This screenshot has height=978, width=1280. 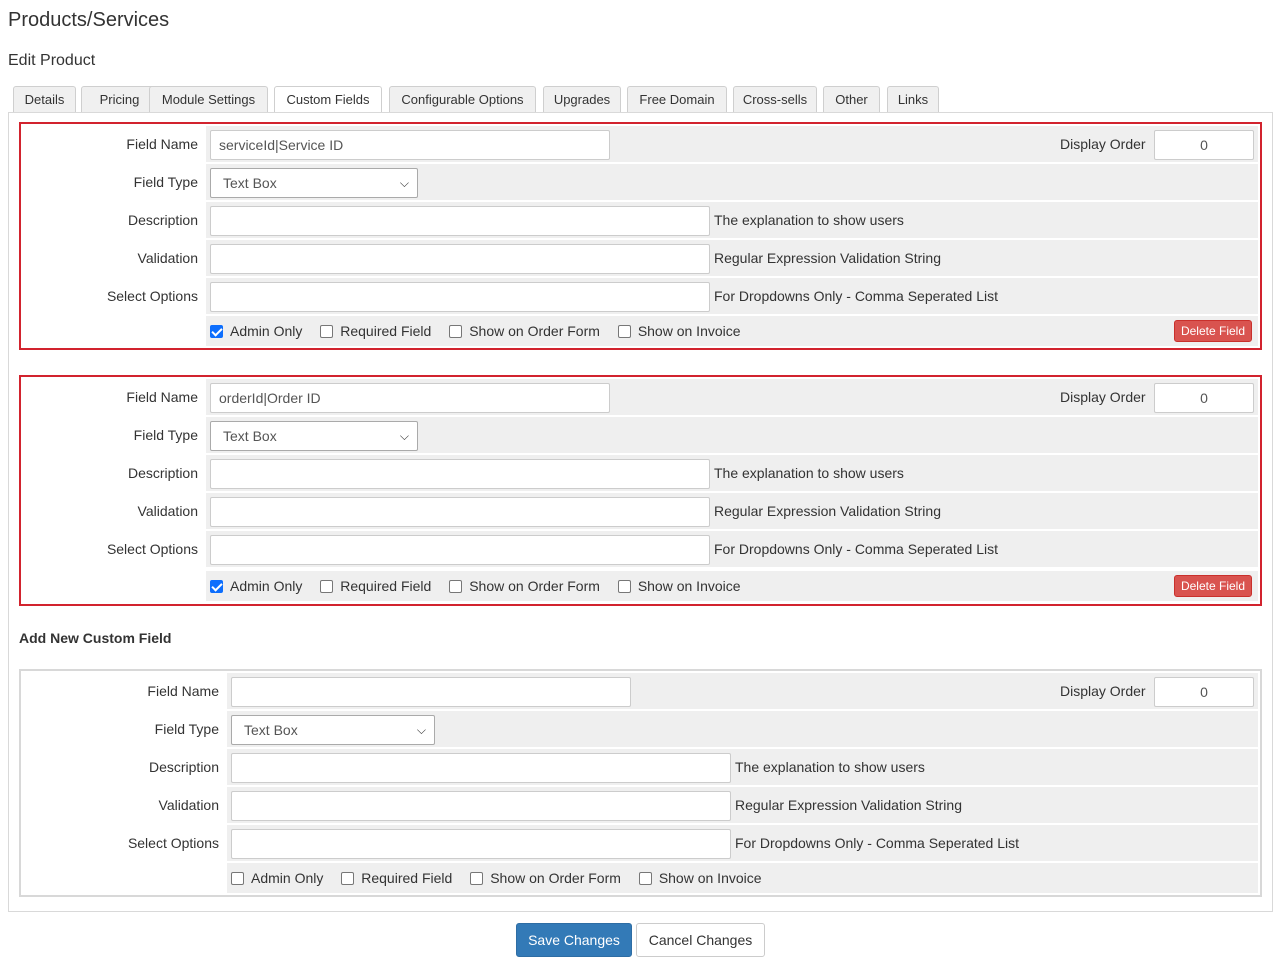 What do you see at coordinates (775, 99) in the screenshot?
I see `tab-cross-sells: Cross-sells` at bounding box center [775, 99].